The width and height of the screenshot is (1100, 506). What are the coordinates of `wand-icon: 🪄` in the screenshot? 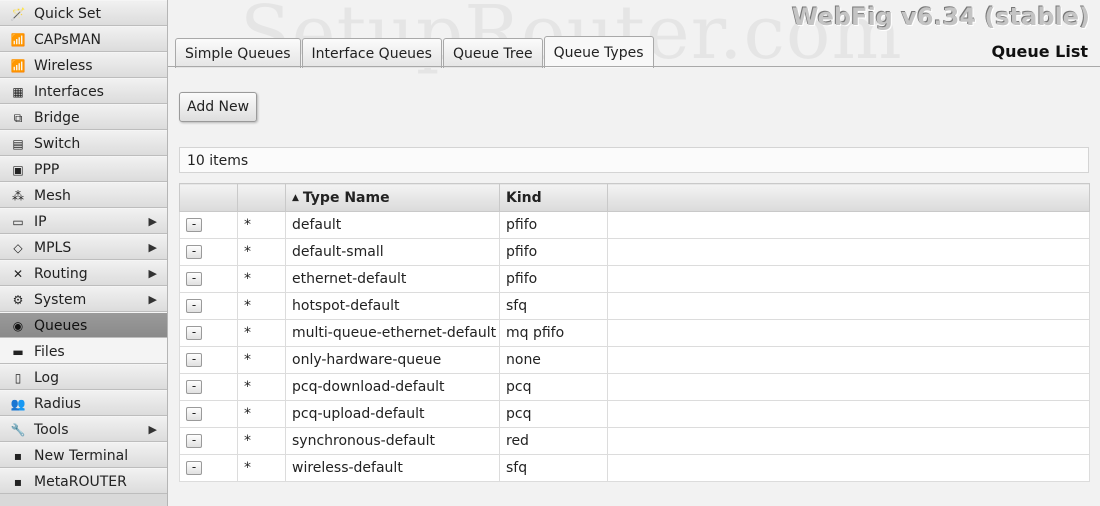 It's located at (18, 14).